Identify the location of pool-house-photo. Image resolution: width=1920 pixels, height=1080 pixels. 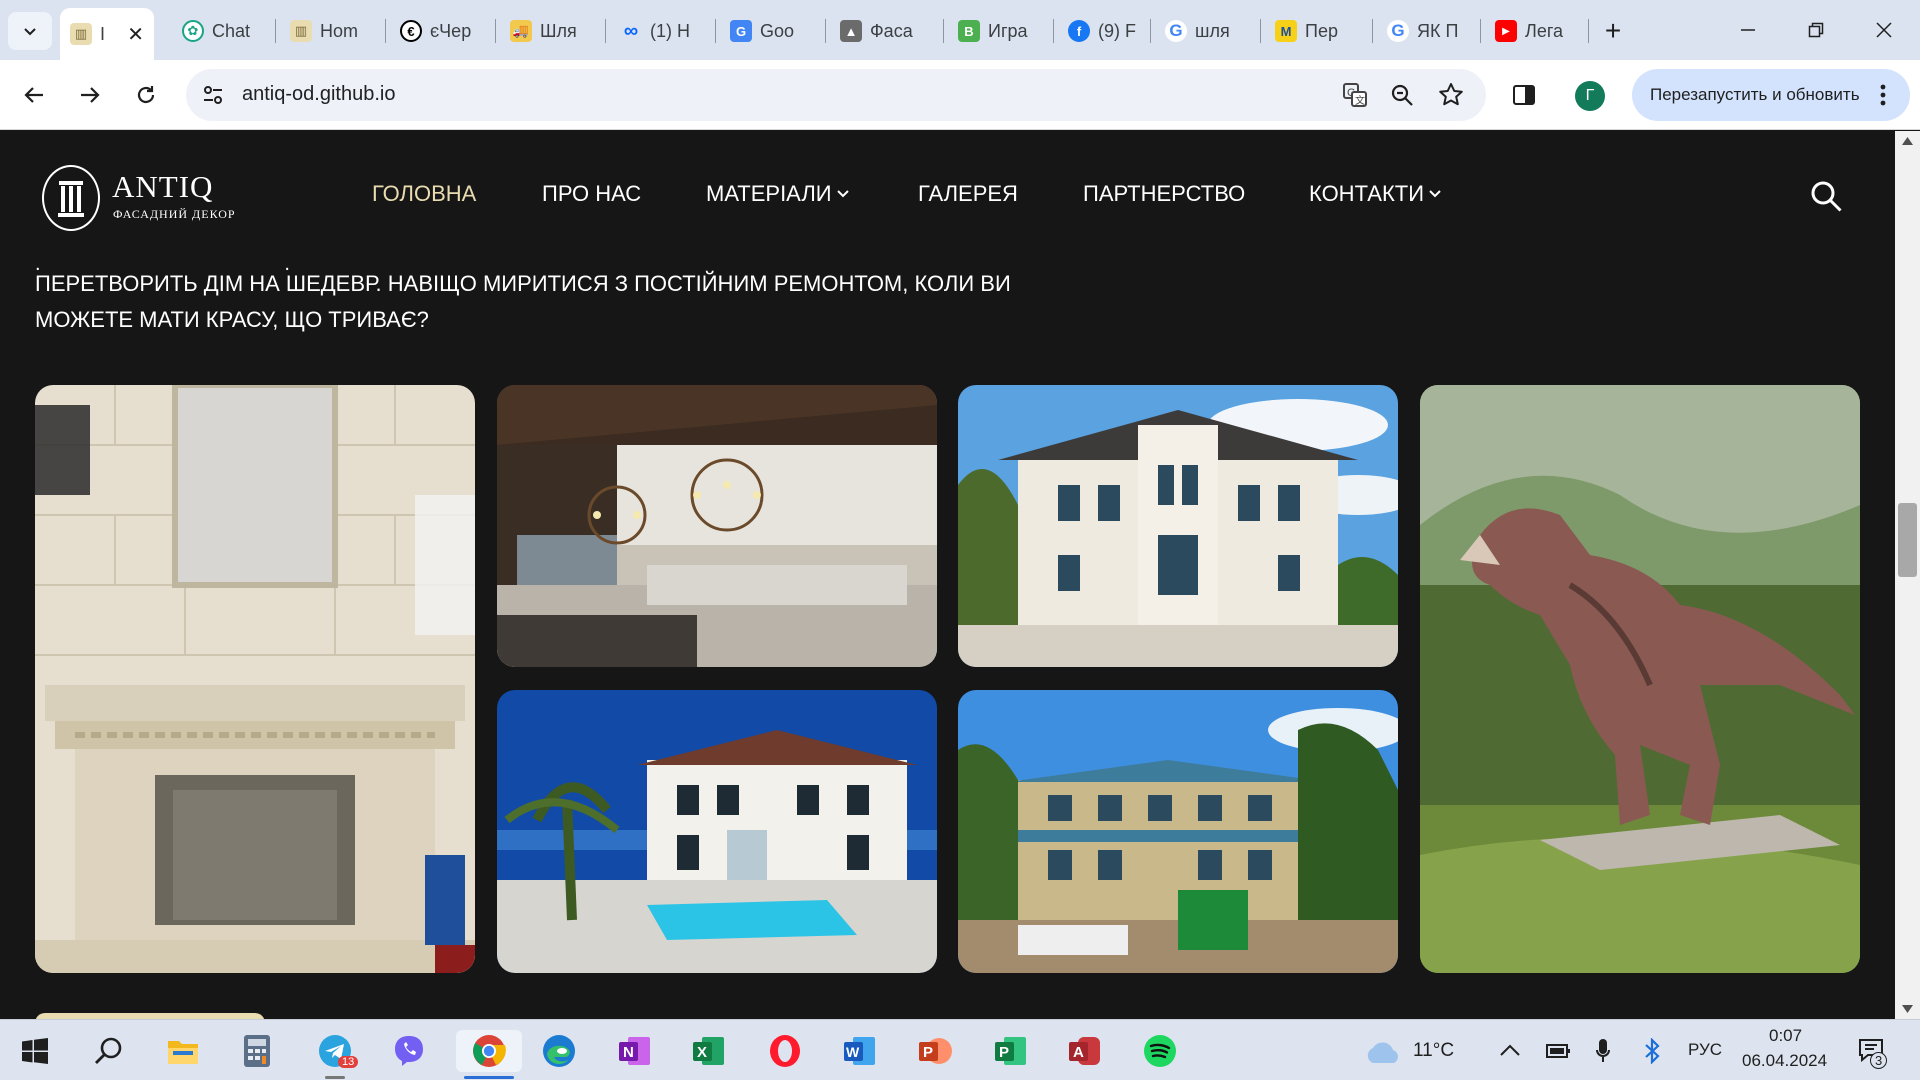
(717, 831).